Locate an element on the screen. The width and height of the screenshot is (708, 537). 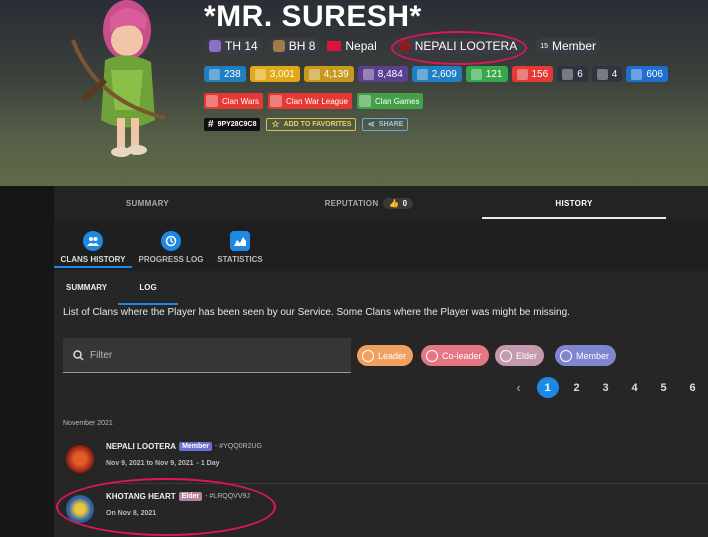
tab-history-underline is located at coordinates (574, 218).